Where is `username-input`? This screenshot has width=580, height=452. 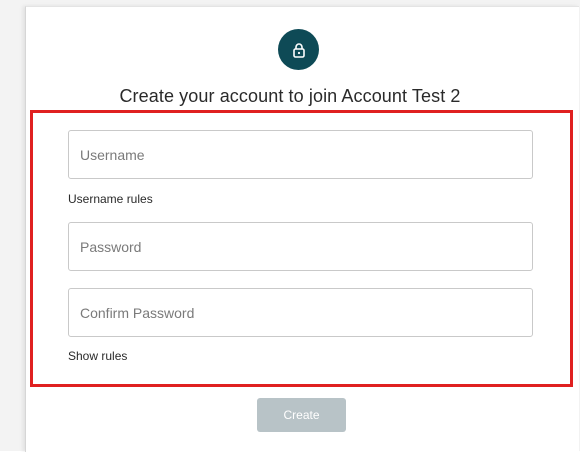 username-input is located at coordinates (300, 154).